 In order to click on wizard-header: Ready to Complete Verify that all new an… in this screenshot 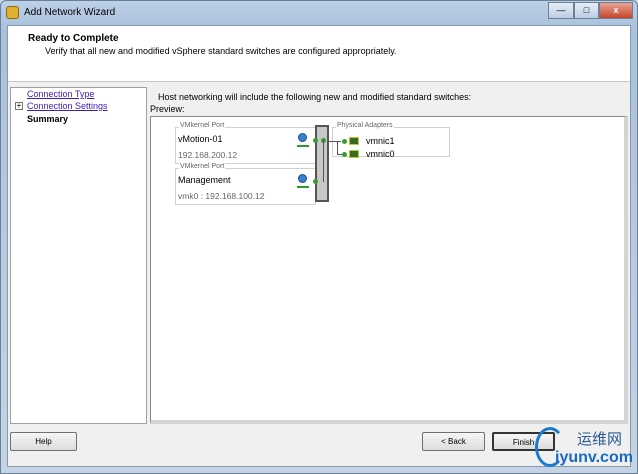, I will do `click(319, 54)`.